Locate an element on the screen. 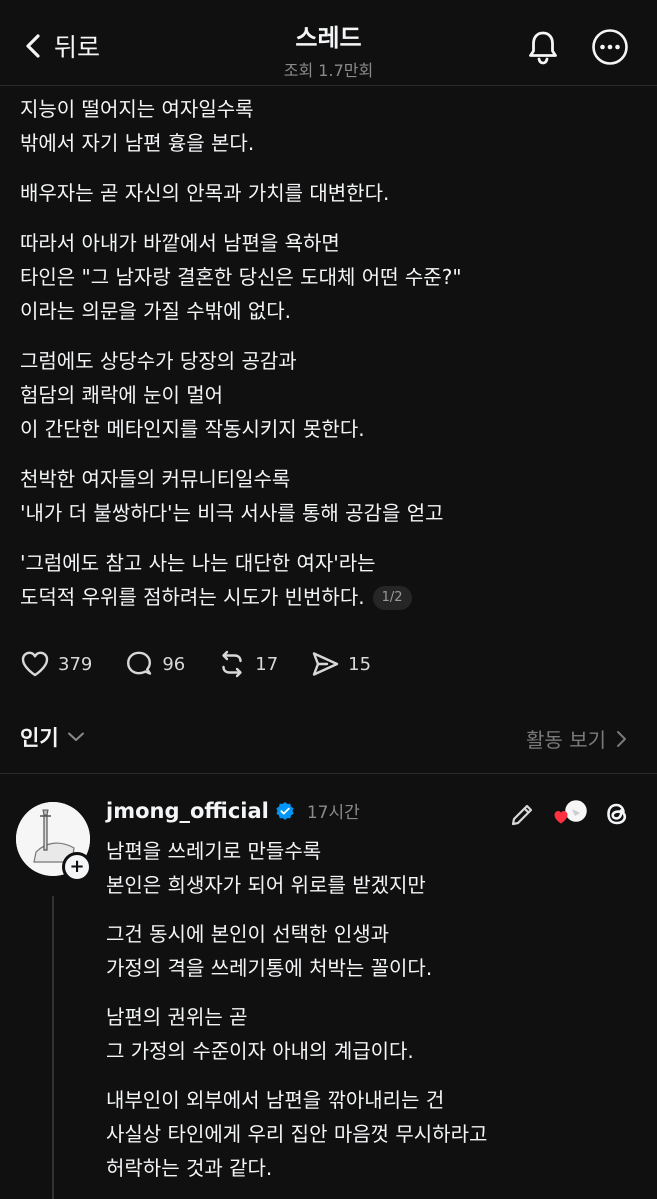 The height and width of the screenshot is (1199, 657). reply-line: 그 가정의 수준이자 아내의 계급이다. is located at coordinates (260, 1051).